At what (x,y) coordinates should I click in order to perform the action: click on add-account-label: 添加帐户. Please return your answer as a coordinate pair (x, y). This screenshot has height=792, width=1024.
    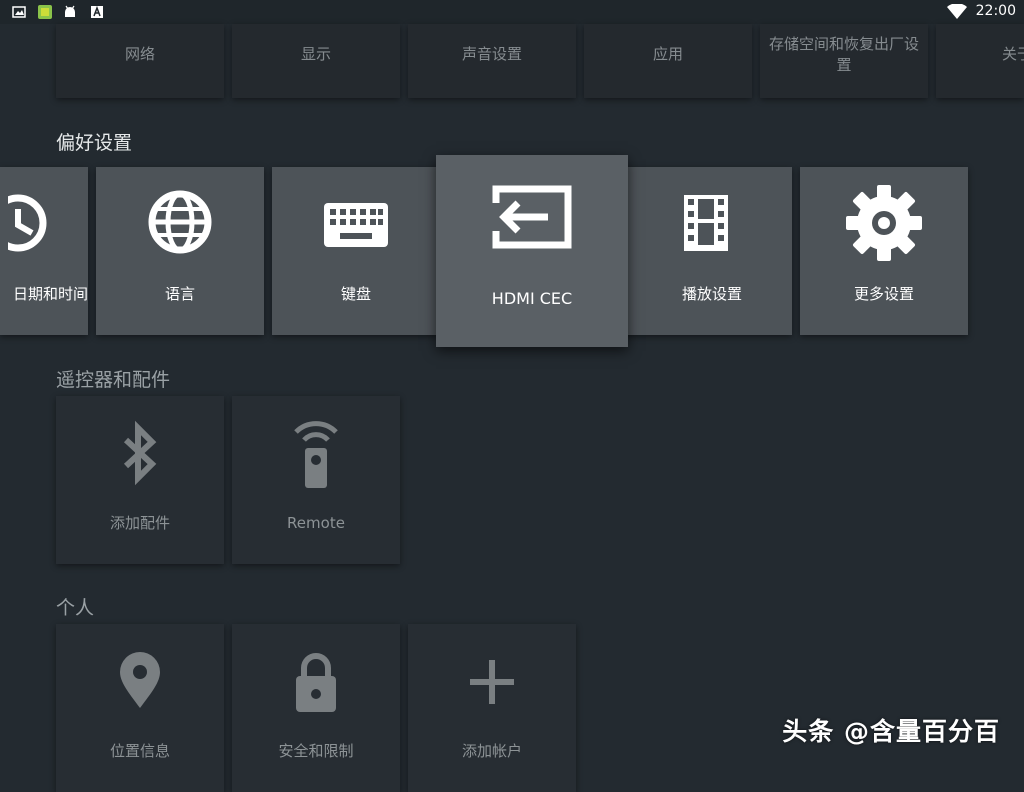
    Looking at the image, I should click on (491, 751).